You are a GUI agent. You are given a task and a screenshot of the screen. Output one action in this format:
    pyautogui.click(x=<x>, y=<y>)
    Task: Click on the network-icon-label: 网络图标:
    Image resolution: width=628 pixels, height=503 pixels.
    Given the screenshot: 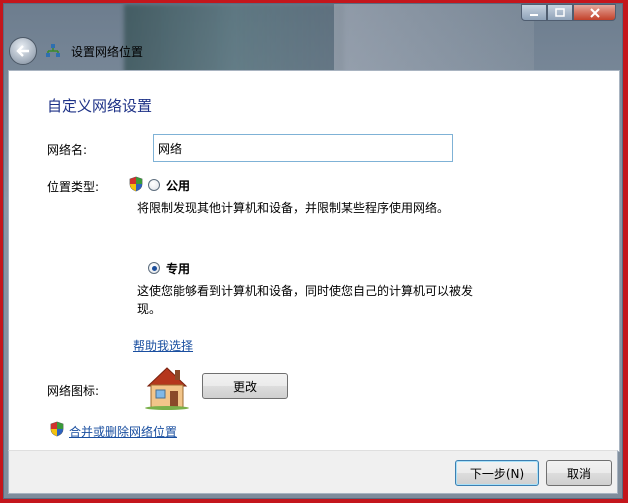 What is the action you would take?
    pyautogui.click(x=73, y=391)
    